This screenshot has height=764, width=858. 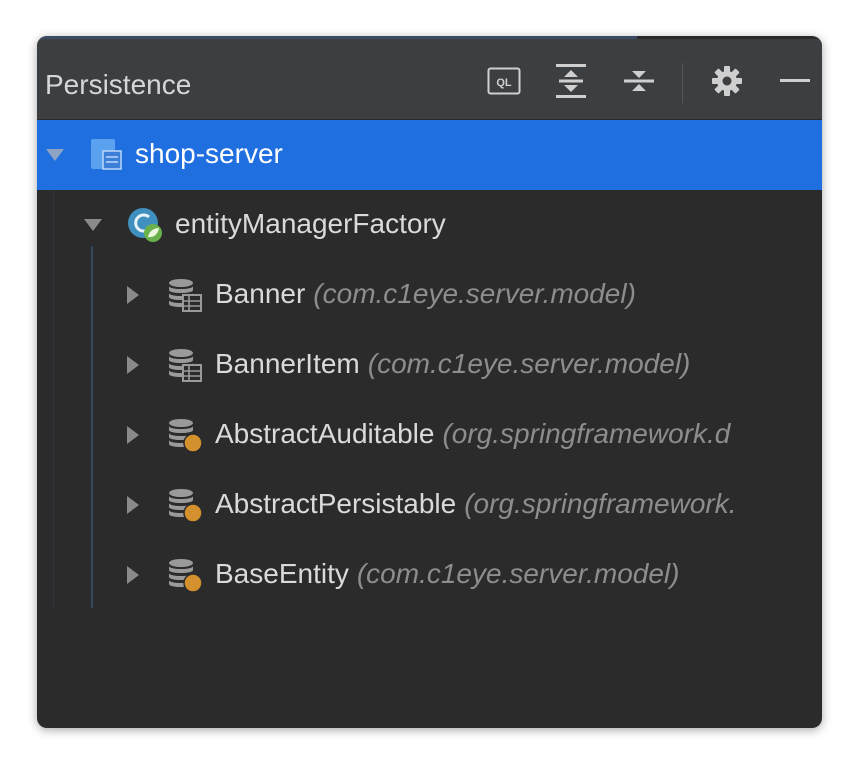 I want to click on entity-package: (org.springframework., so click(x=600, y=503).